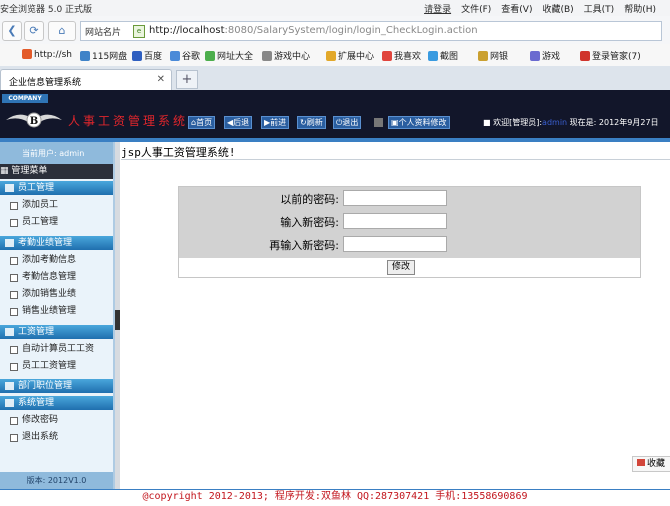  What do you see at coordinates (409, 232) in the screenshot?
I see `change-password-form: 以前的密码: 输入新密码: 再输入新密码: 修改` at bounding box center [409, 232].